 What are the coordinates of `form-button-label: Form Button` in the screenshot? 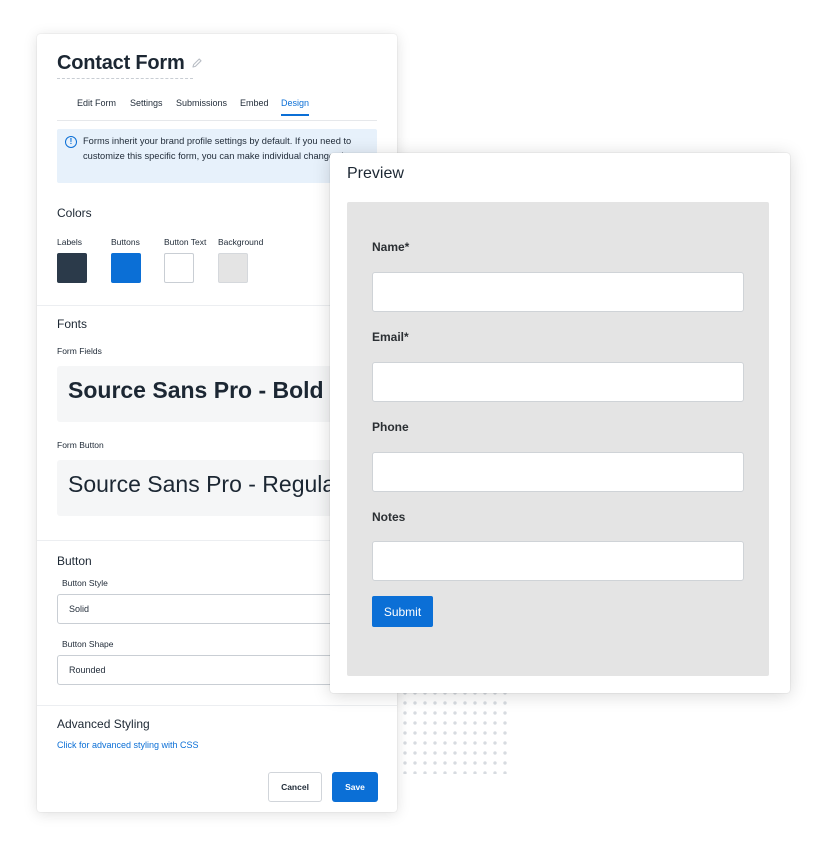 It's located at (80, 445).